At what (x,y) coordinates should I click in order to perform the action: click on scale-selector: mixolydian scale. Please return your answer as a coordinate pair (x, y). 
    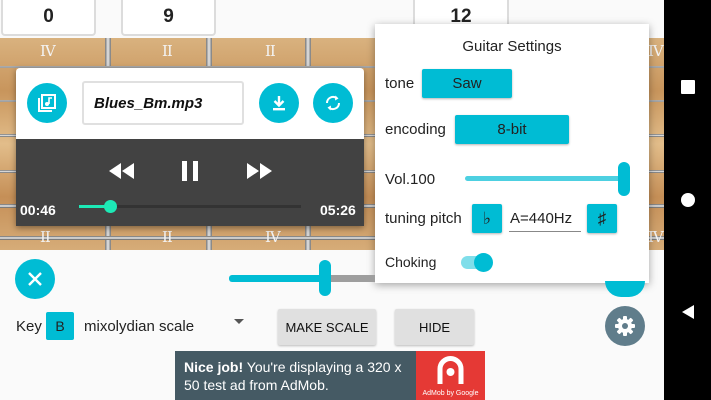
    Looking at the image, I should click on (139, 326).